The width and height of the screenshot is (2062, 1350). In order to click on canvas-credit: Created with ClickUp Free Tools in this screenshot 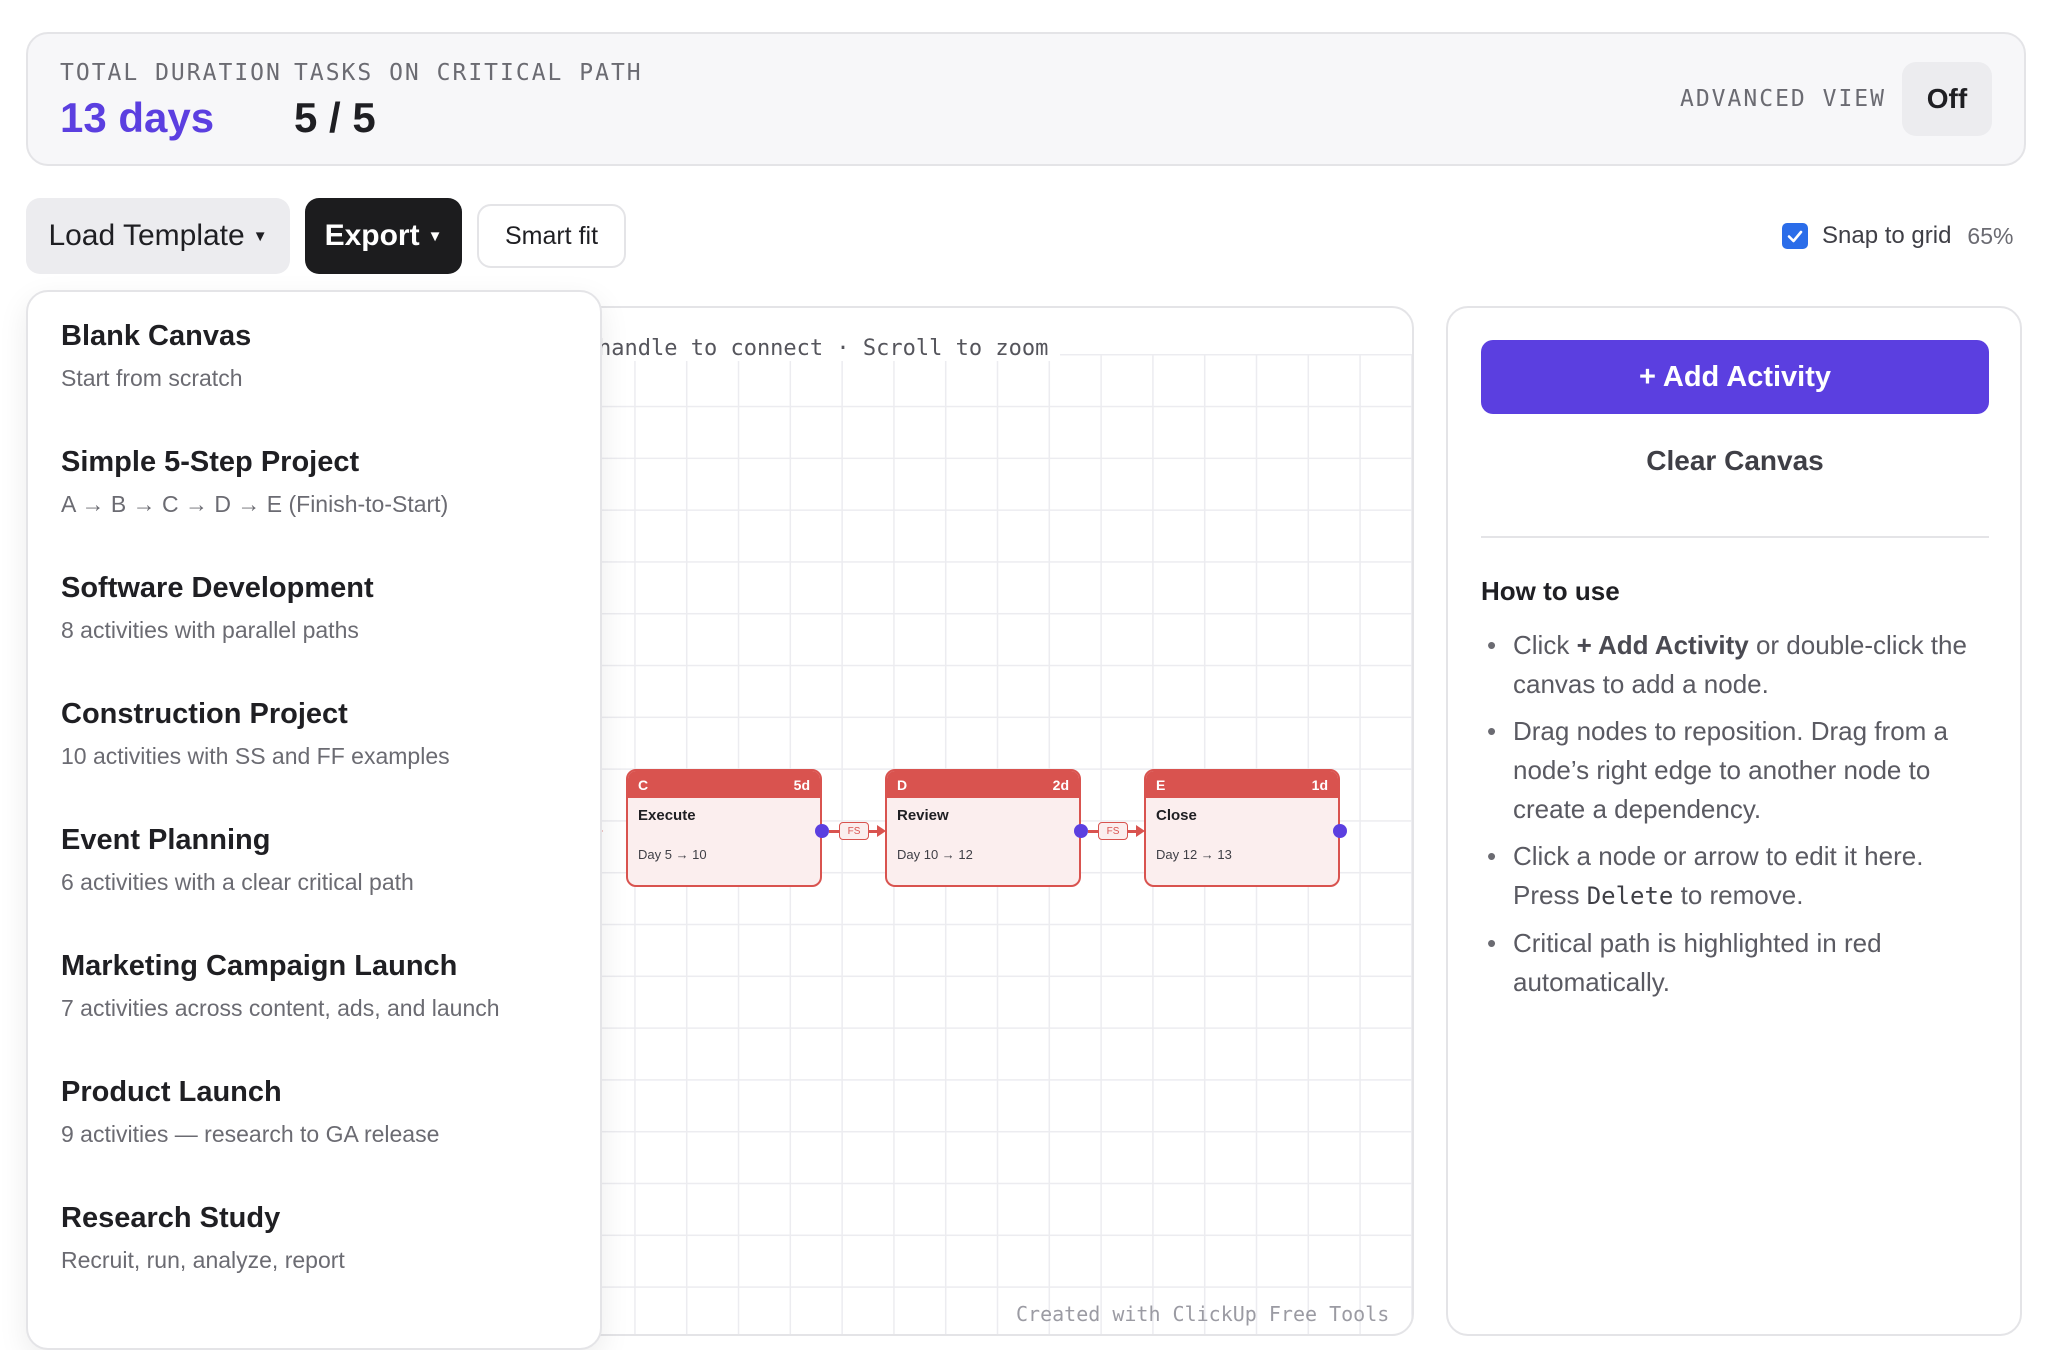, I will do `click(1203, 1314)`.